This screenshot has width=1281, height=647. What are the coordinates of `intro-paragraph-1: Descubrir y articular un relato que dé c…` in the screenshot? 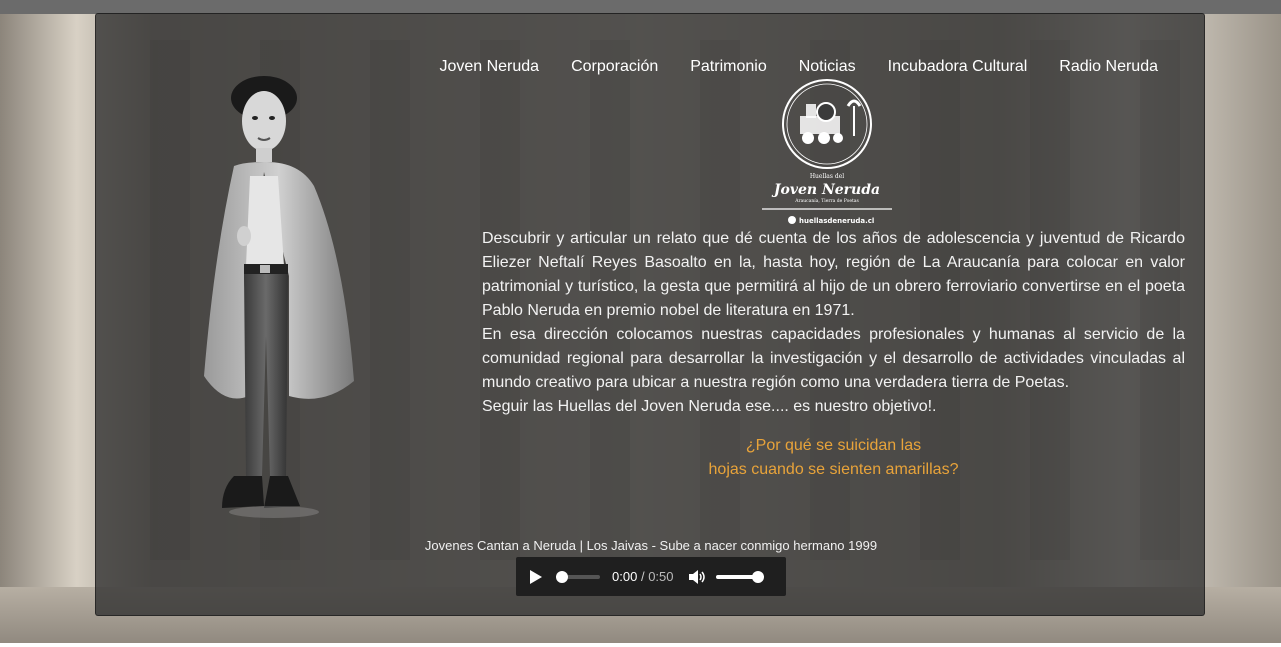 It's located at (833, 274).